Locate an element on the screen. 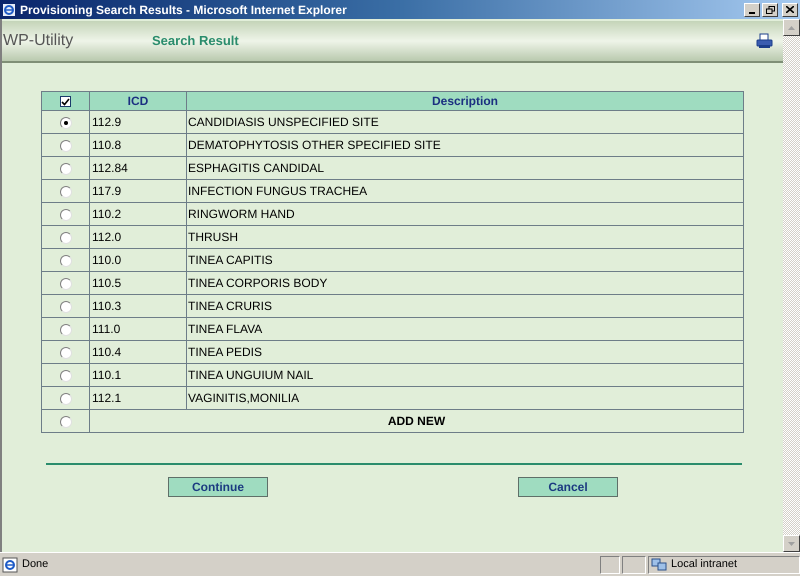  description-text: TINEA CRURIS is located at coordinates (230, 306).